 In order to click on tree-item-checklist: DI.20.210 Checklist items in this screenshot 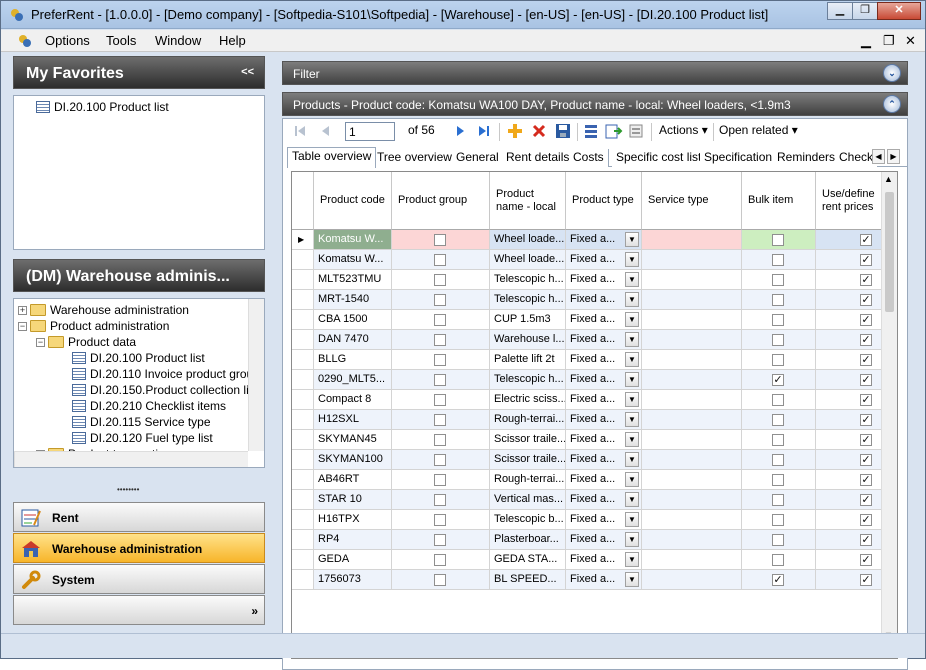, I will do `click(149, 406)`.